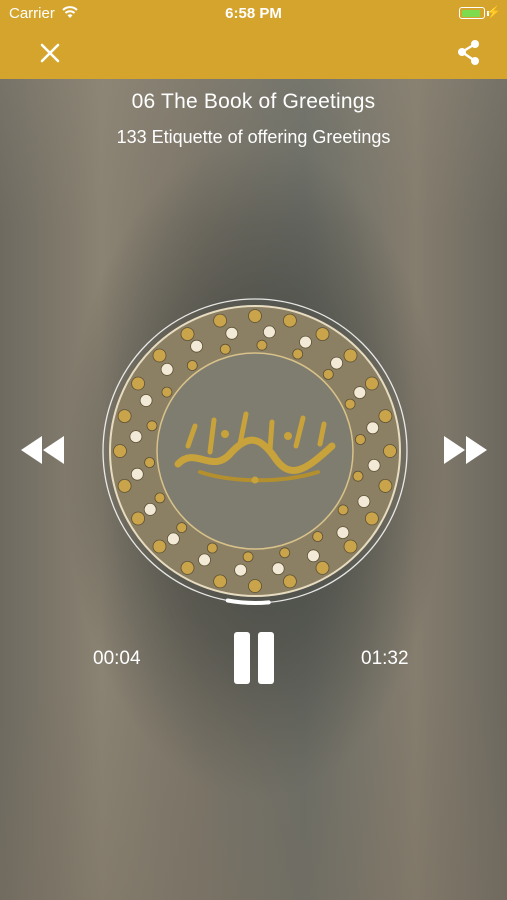 This screenshot has height=900, width=507. I want to click on book-title: 06 The Book of Greetings, so click(253, 101).